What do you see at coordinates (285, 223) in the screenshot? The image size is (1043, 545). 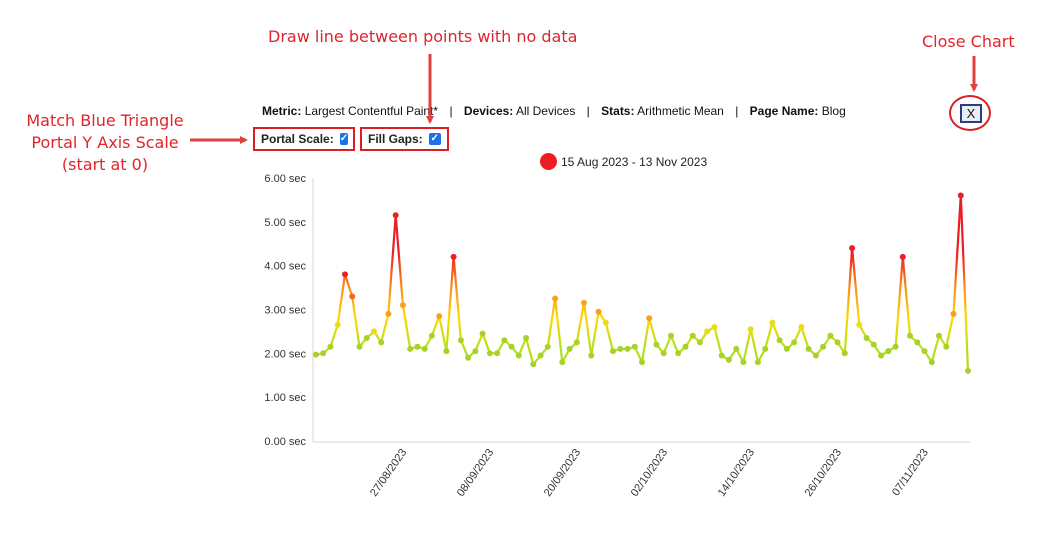 I see `y-tick-label: 5.00 sec` at bounding box center [285, 223].